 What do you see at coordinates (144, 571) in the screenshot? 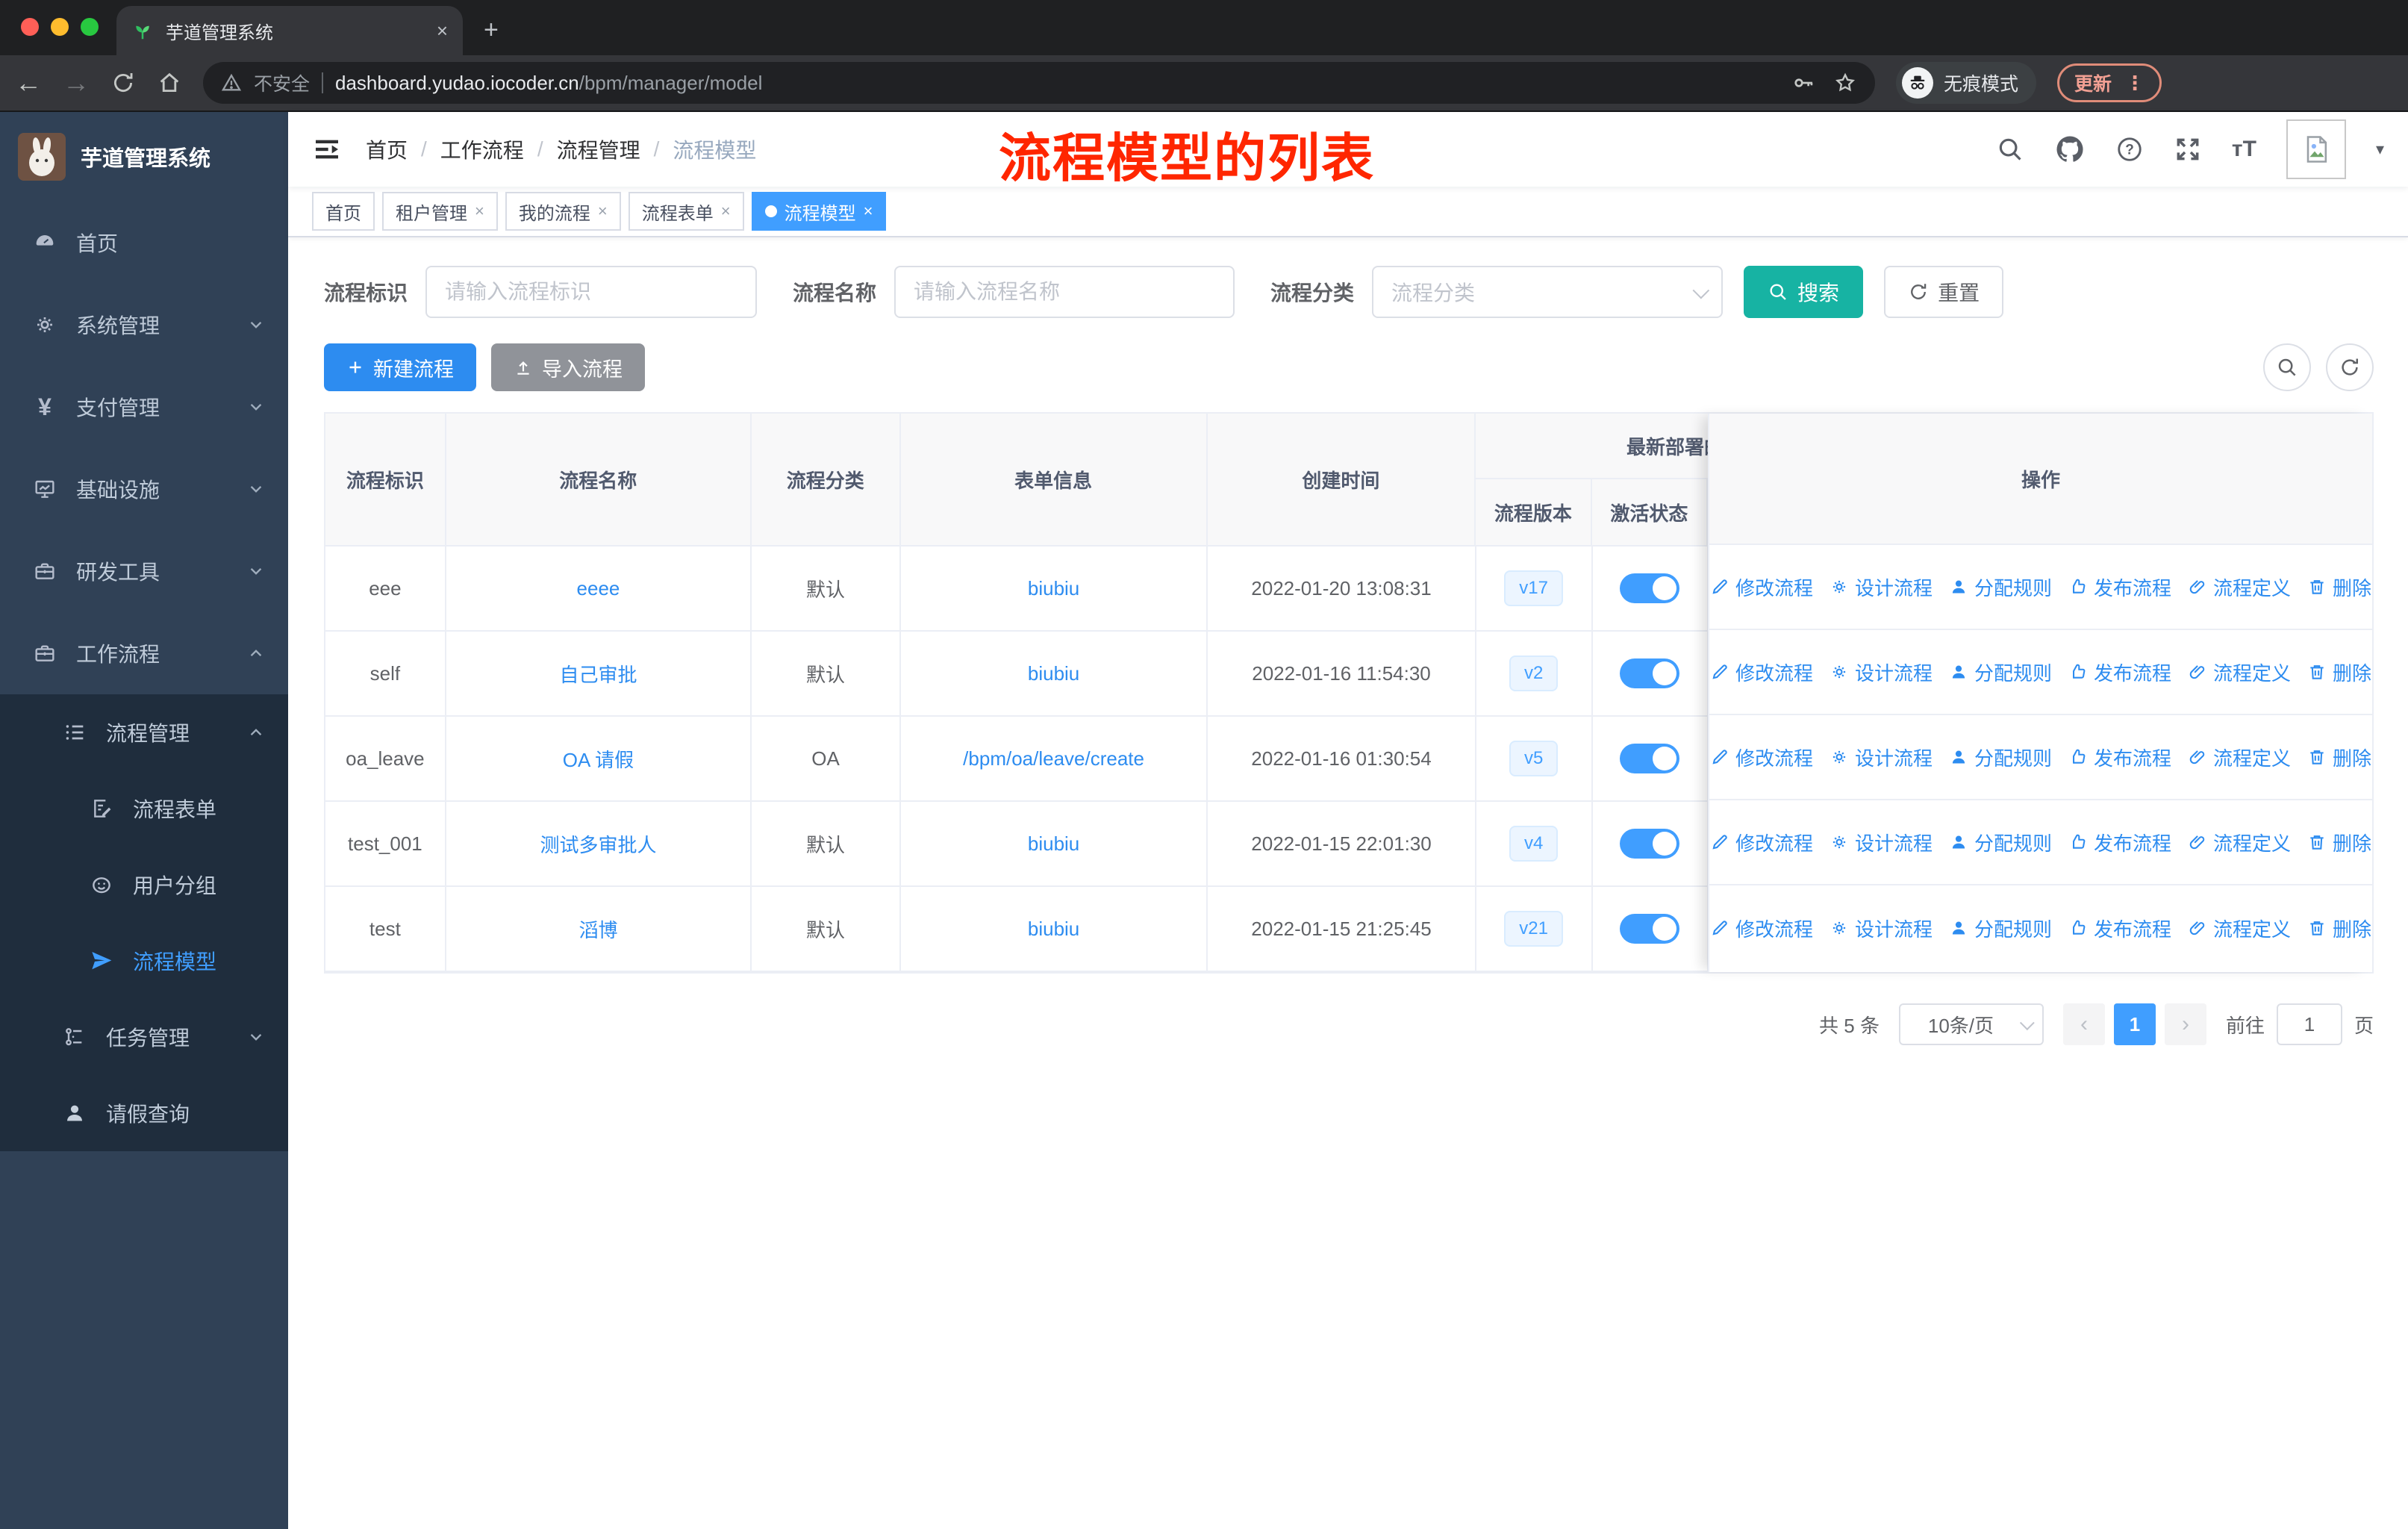
I see `sidebar-item-dev-tools: 研发工具` at bounding box center [144, 571].